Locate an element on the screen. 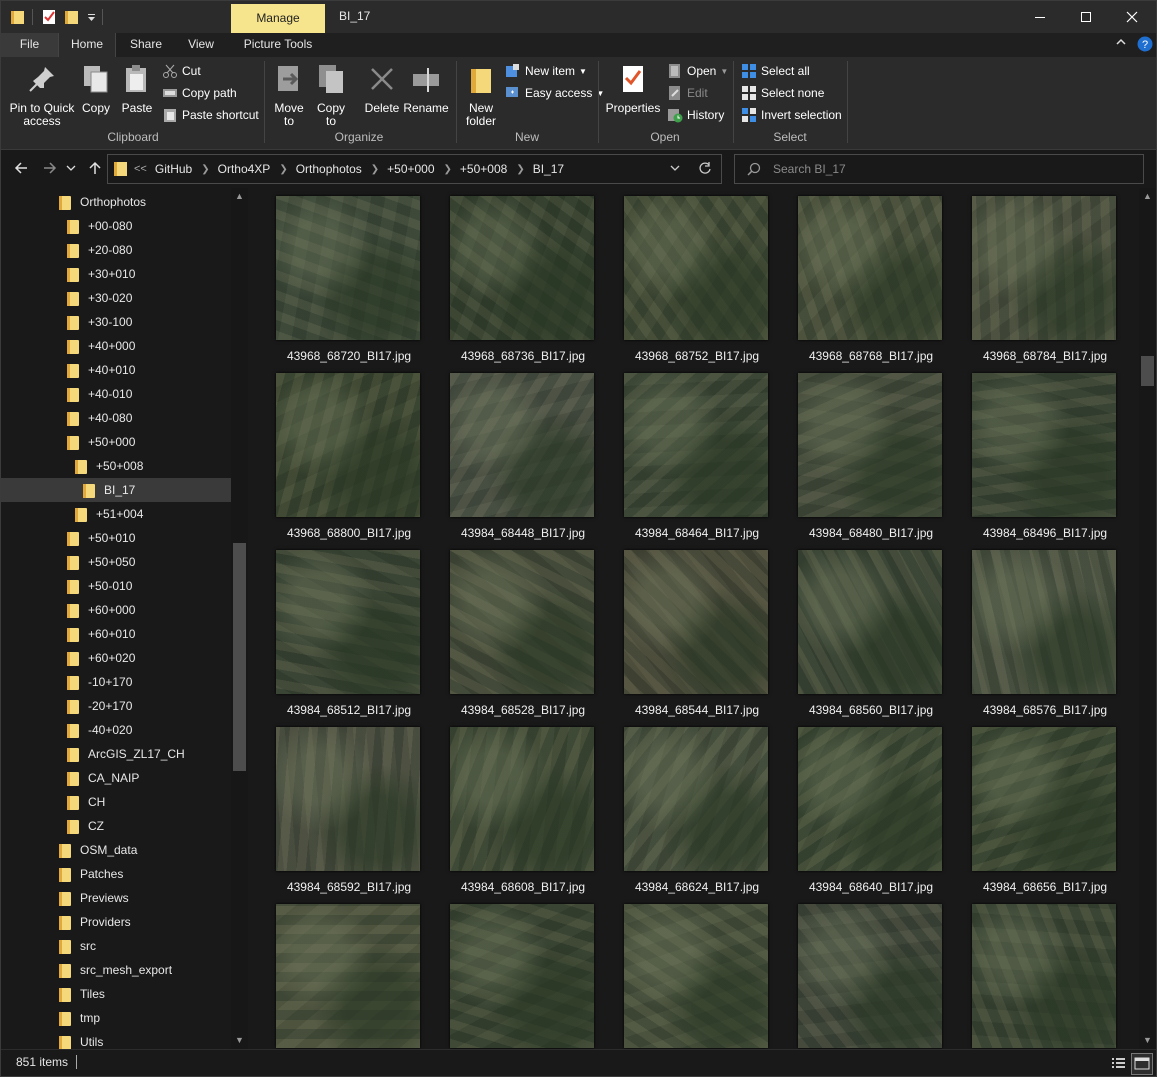  file-tile: 43968_68752_BI17.jpg is located at coordinates (684, 276).